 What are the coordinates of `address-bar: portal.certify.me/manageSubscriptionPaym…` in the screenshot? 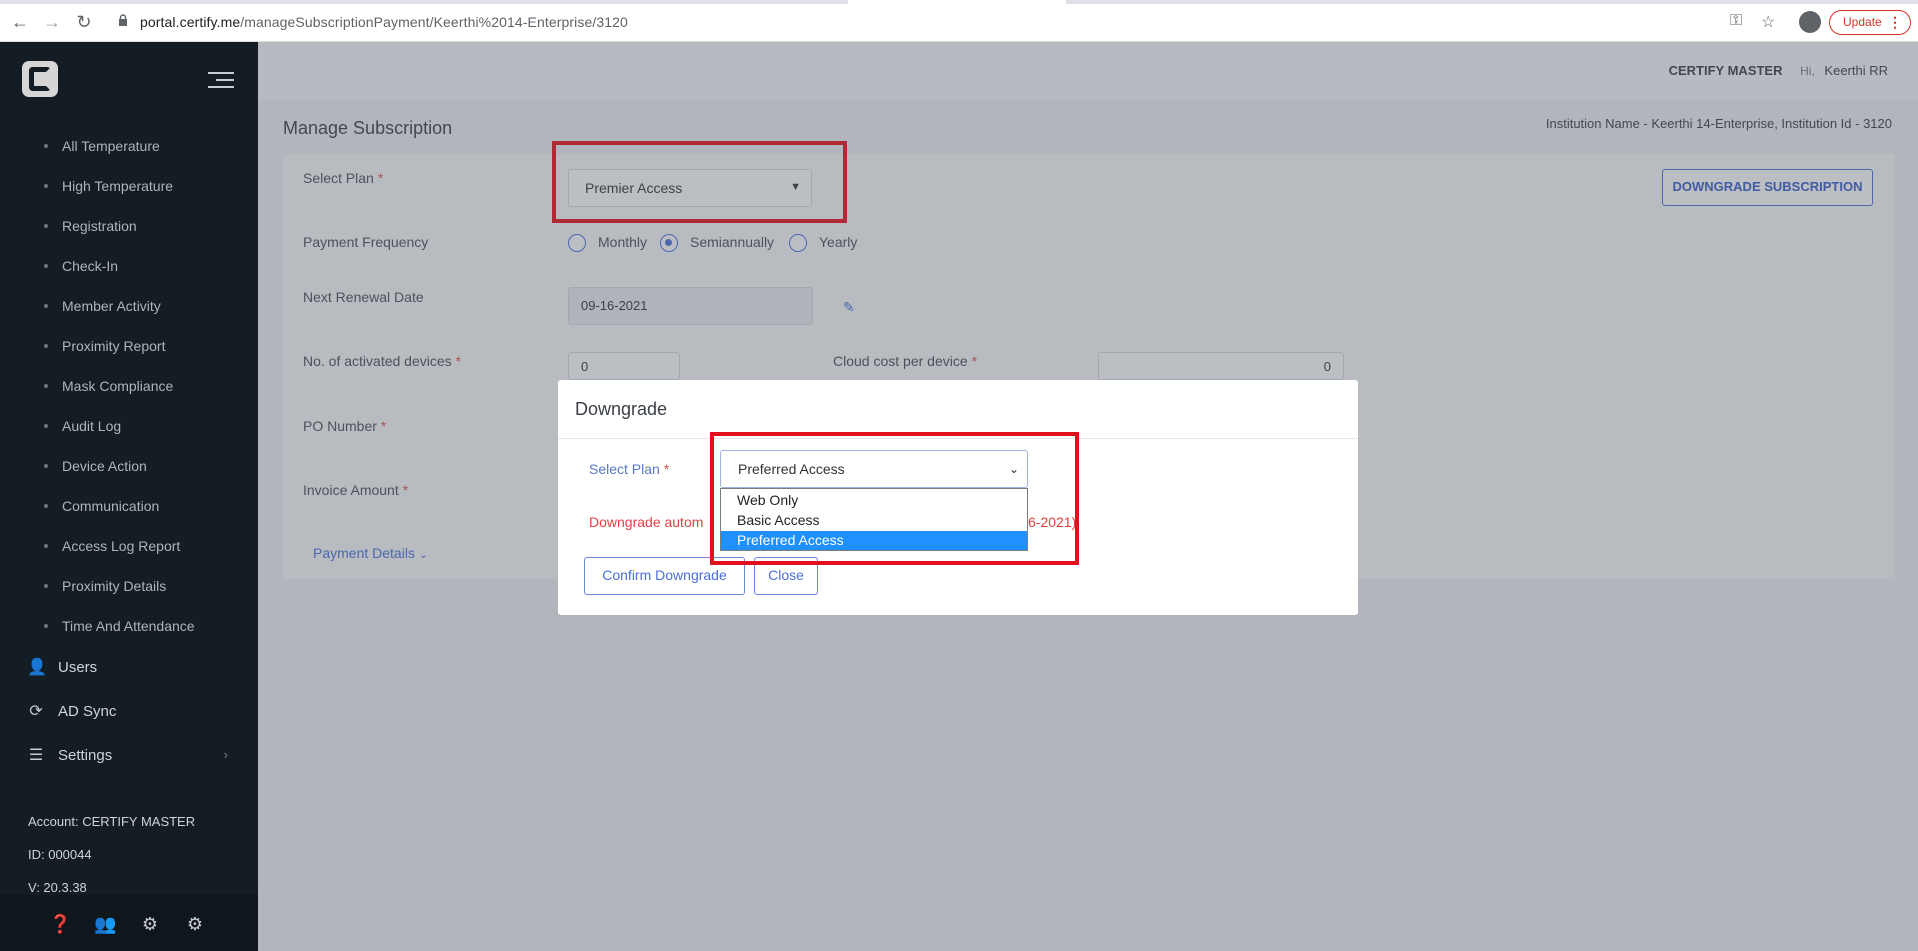 It's located at (384, 22).